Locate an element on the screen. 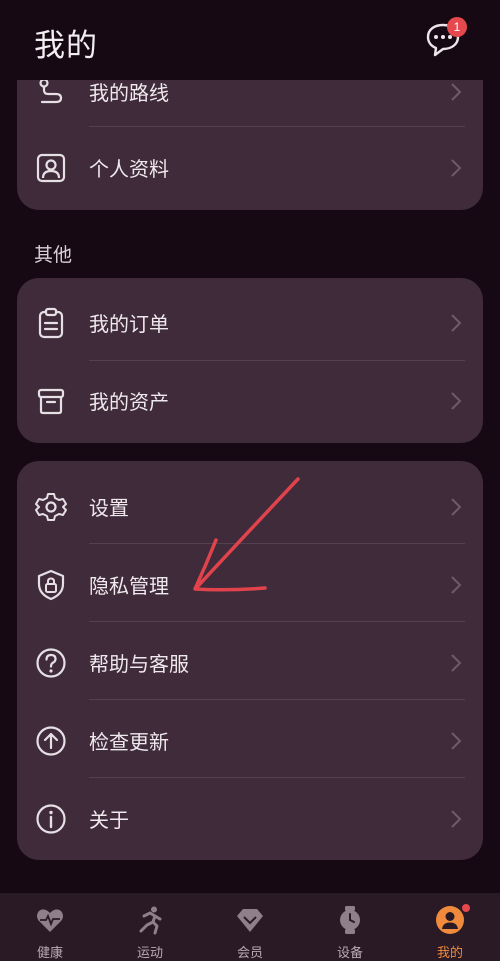  notification-dot is located at coordinates (466, 908).